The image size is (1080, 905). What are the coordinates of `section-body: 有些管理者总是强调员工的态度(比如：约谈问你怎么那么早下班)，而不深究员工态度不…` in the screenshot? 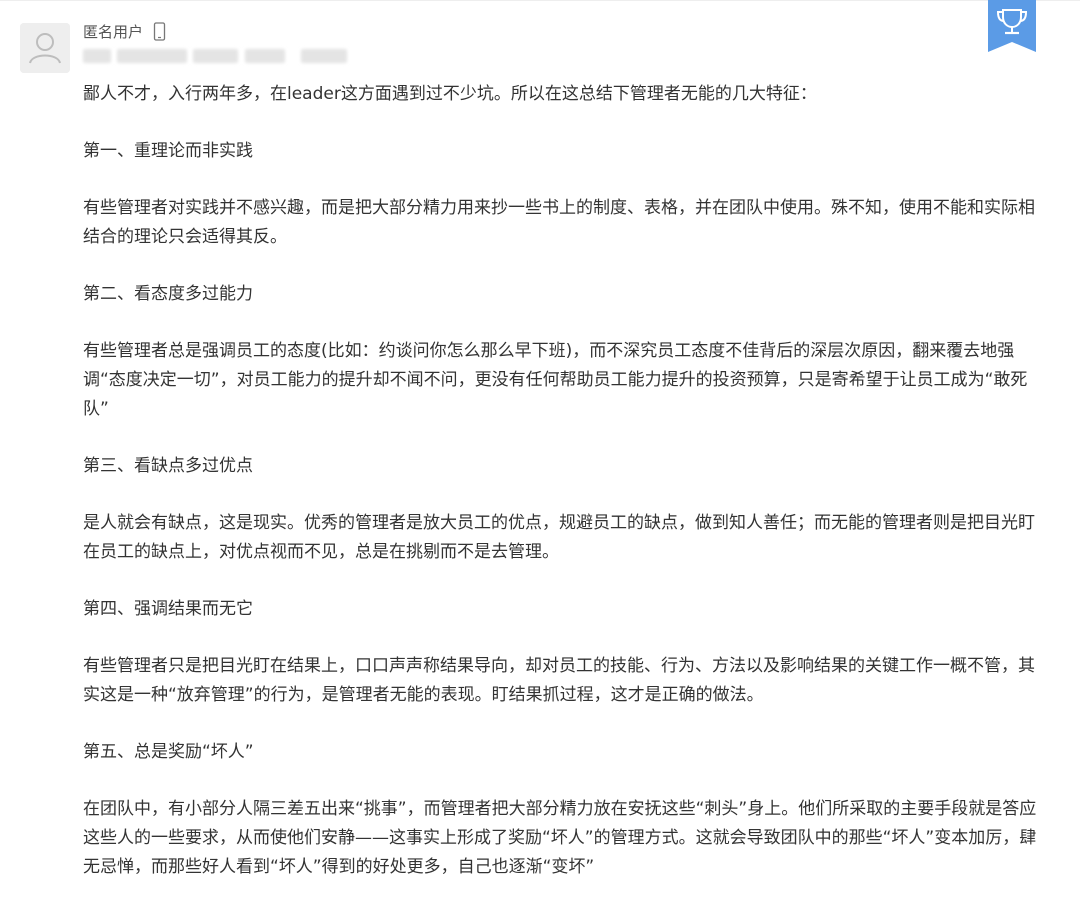 It's located at (555, 380).